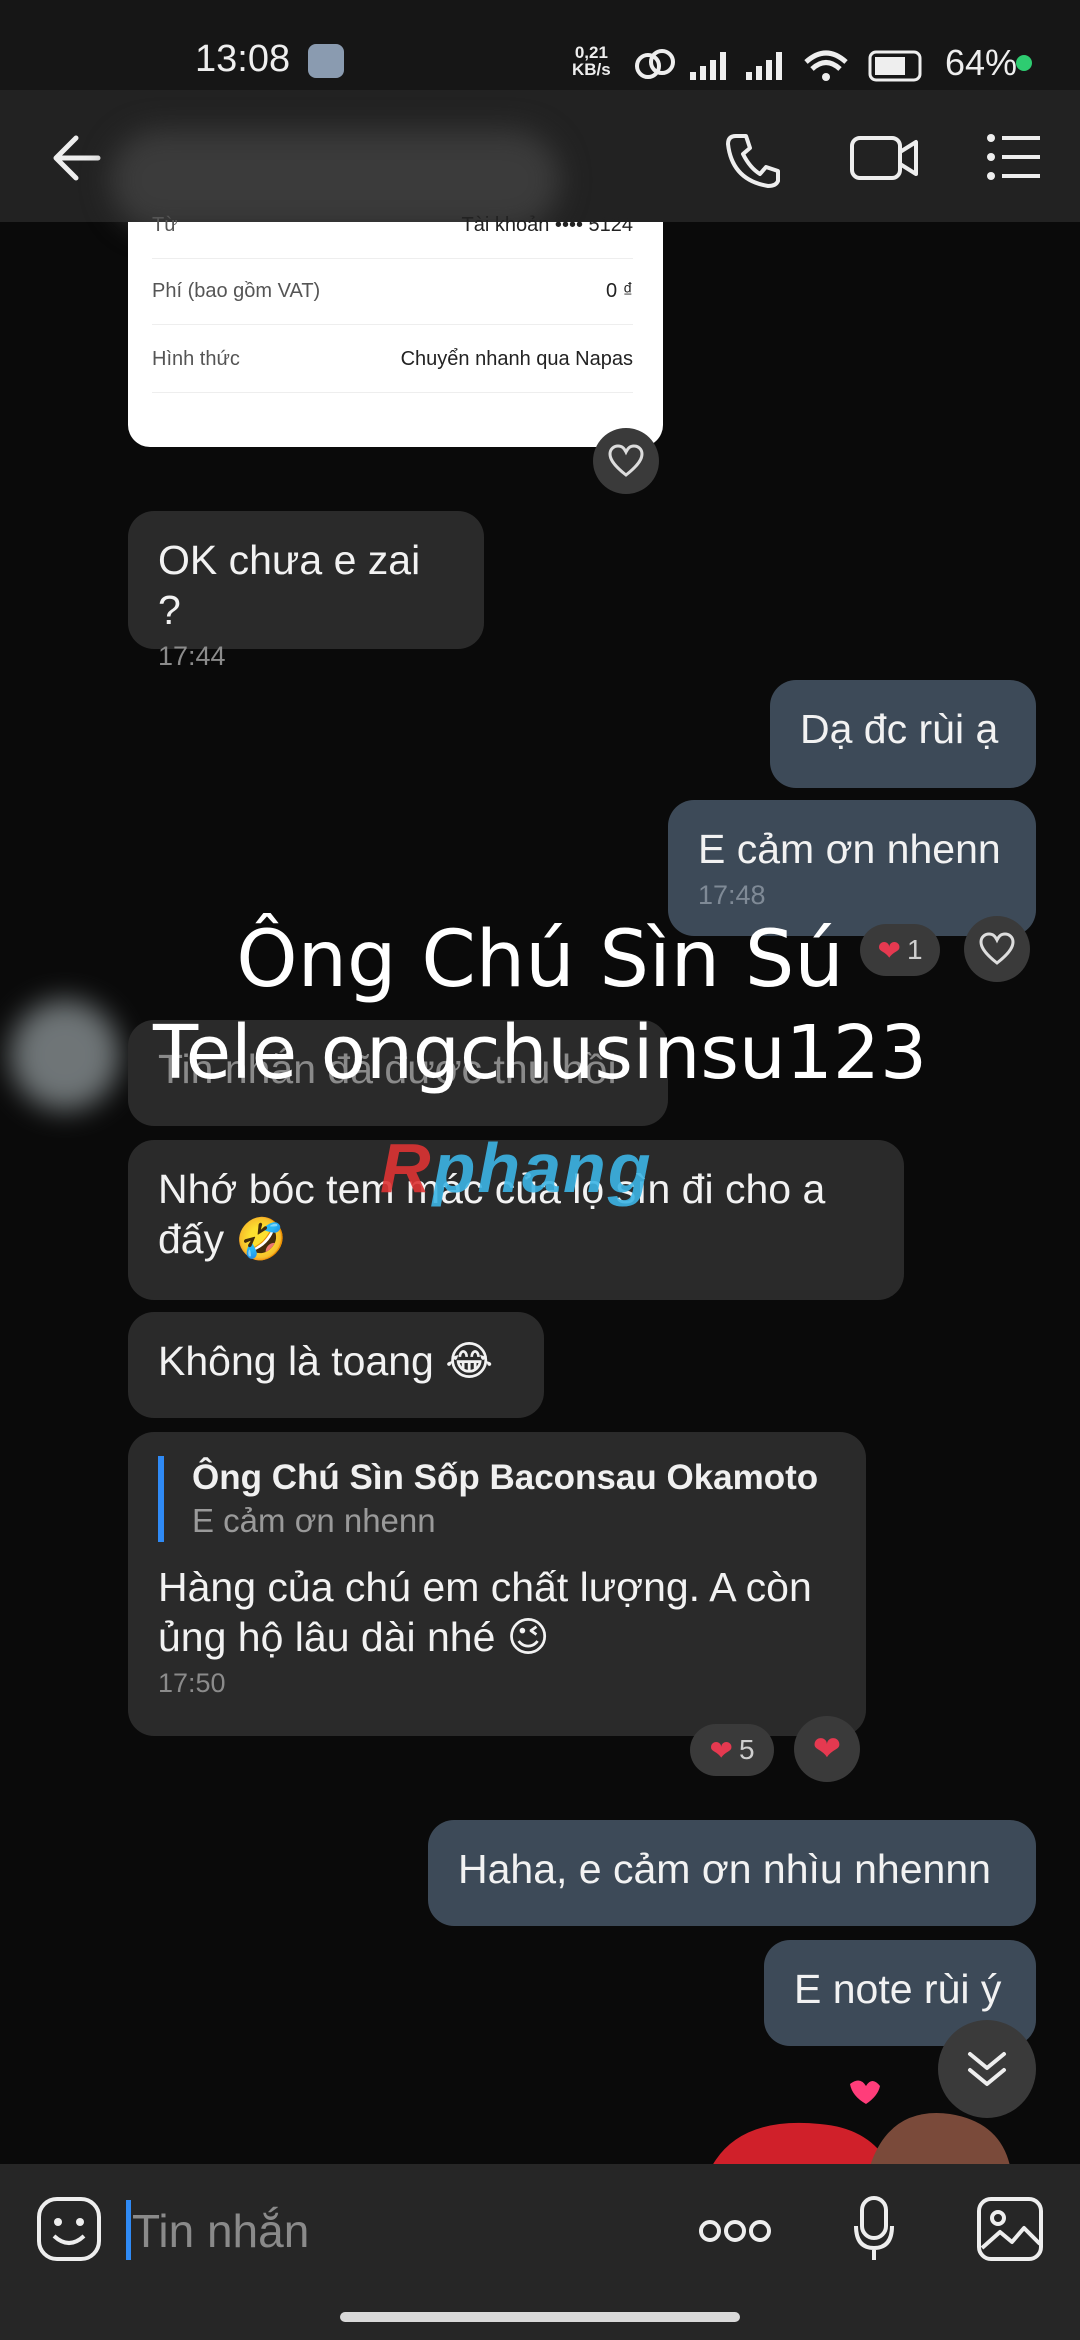 The image size is (1080, 2340). I want to click on sticker-icon, so click(69, 2229).